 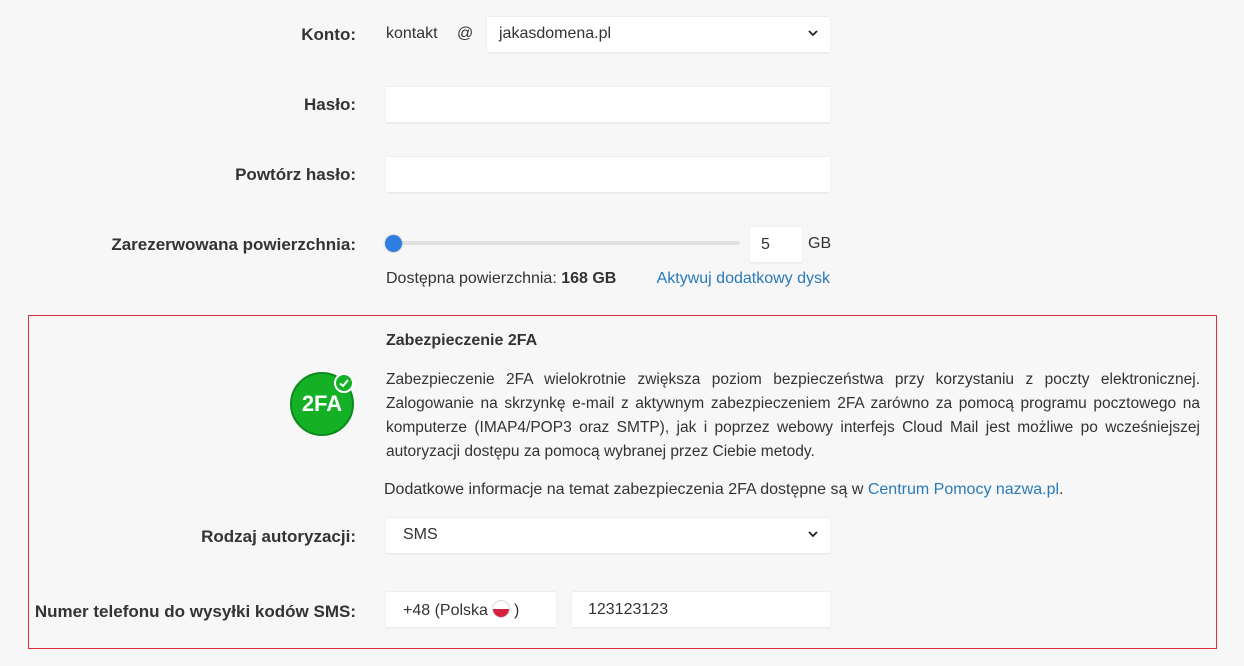 I want to click on twofa-info-suffix: ., so click(x=1061, y=489).